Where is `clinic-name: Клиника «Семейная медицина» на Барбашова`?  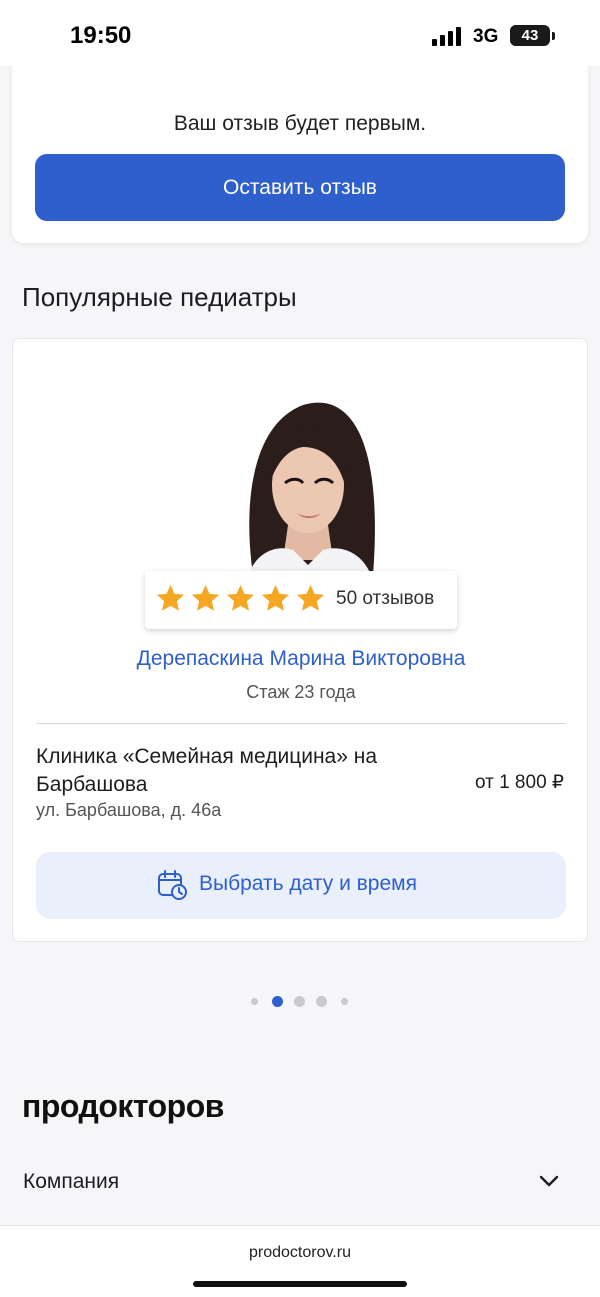 clinic-name: Клиника «Семейная медицина» на Барбашова is located at coordinates (236, 771).